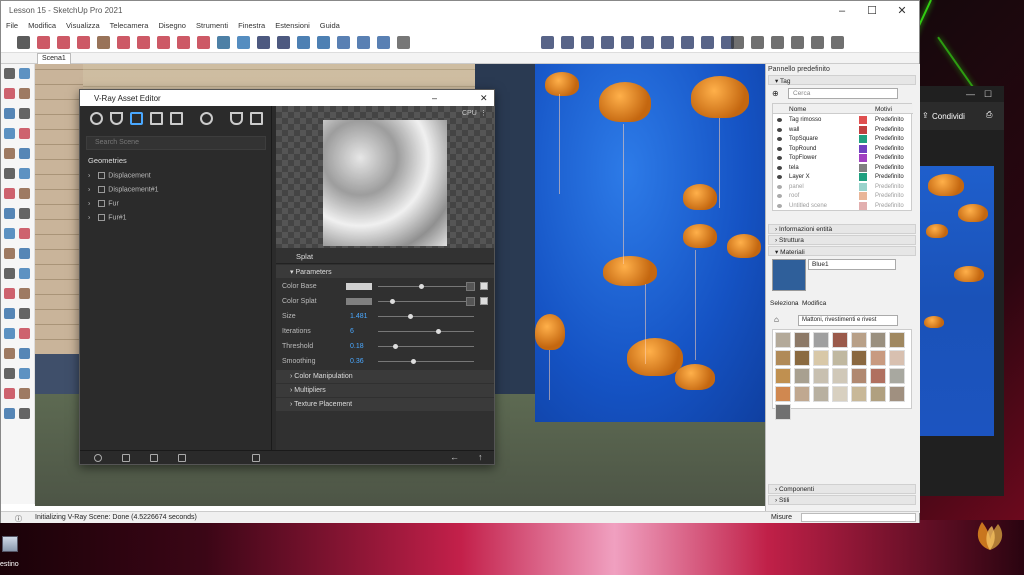 This screenshot has width=1024, height=575. Describe the element at coordinates (107, 217) in the screenshot. I see `tree-item-fur-1: › Fur#1` at that location.